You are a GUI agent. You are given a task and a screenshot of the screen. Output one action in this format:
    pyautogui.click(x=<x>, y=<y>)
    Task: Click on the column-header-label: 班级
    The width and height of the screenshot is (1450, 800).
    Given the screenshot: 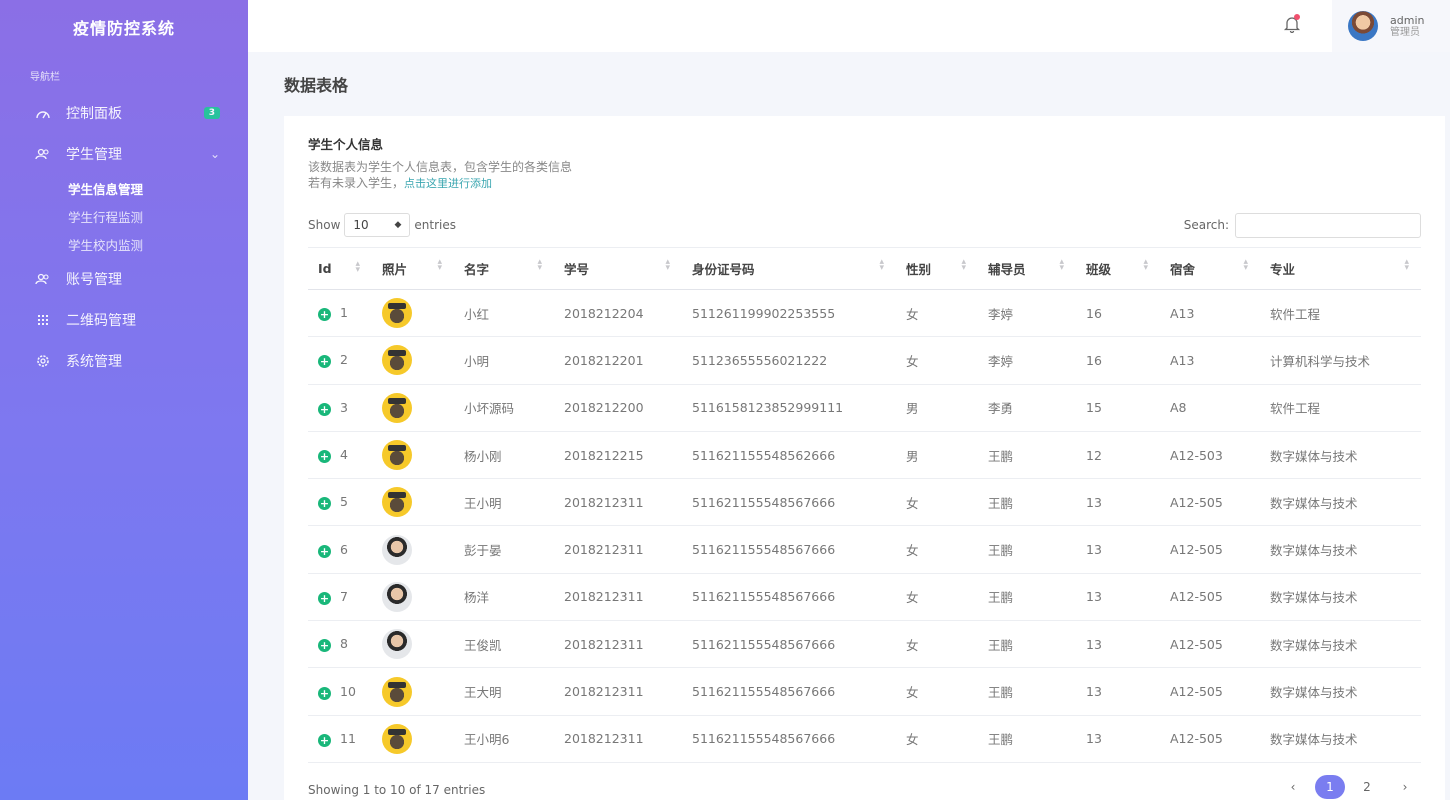 What is the action you would take?
    pyautogui.click(x=1099, y=269)
    